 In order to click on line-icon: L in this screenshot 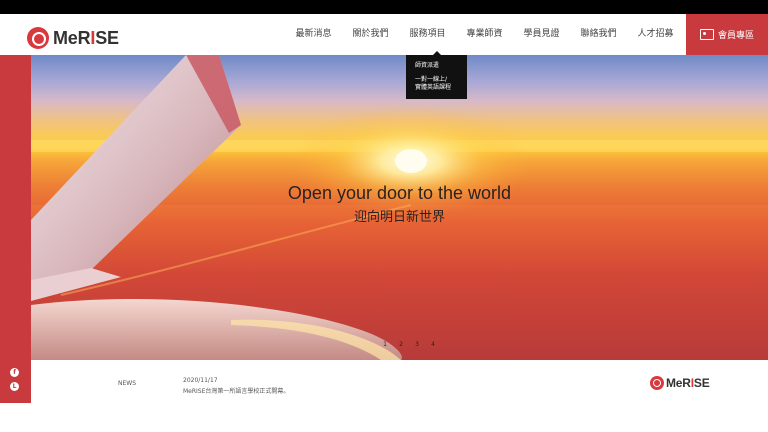, I will do `click(14, 386)`.